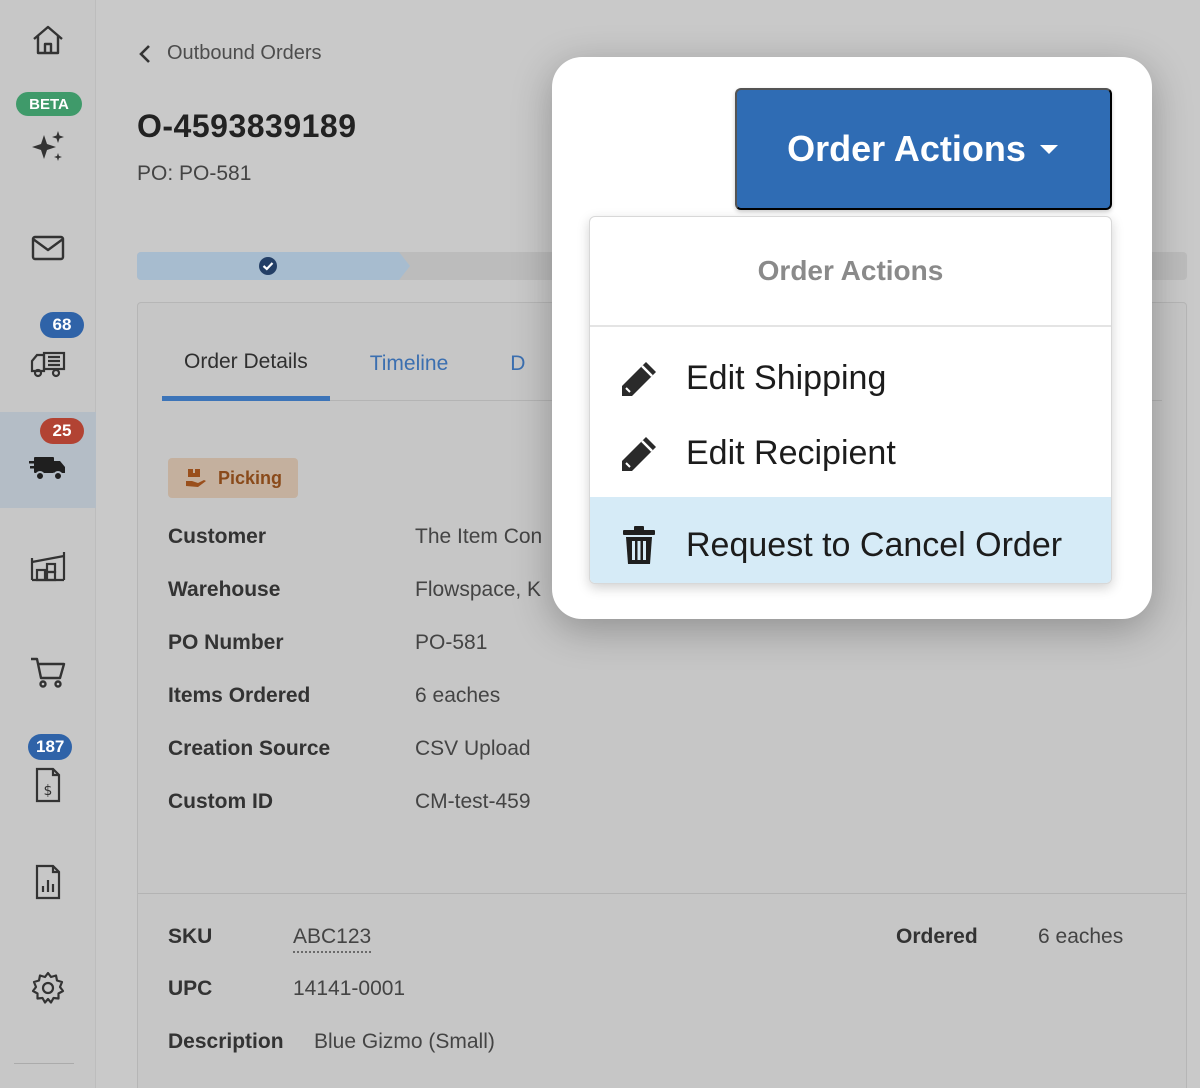  What do you see at coordinates (50, 747) in the screenshot?
I see `billing-count-badge: 187` at bounding box center [50, 747].